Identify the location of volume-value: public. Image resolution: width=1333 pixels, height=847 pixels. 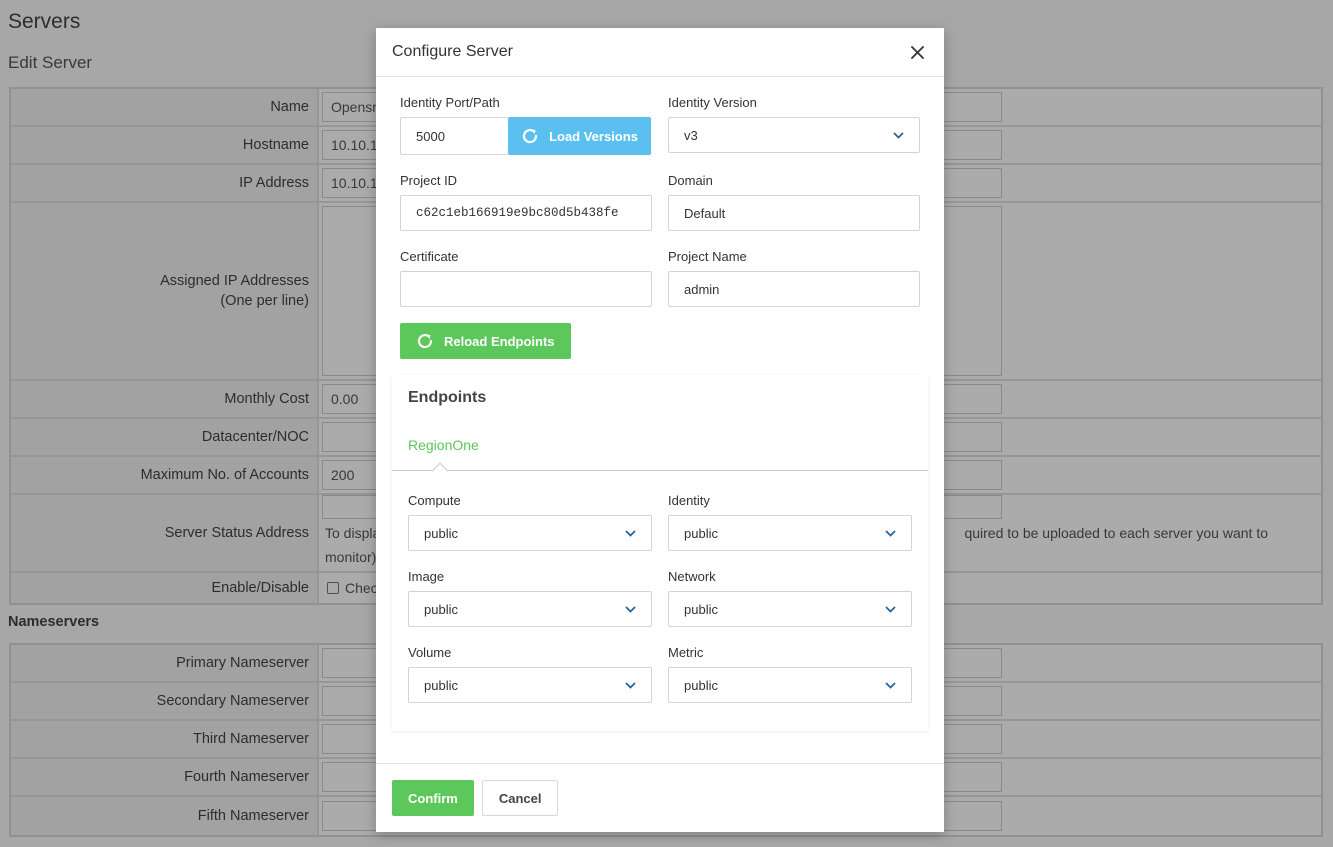
(441, 685).